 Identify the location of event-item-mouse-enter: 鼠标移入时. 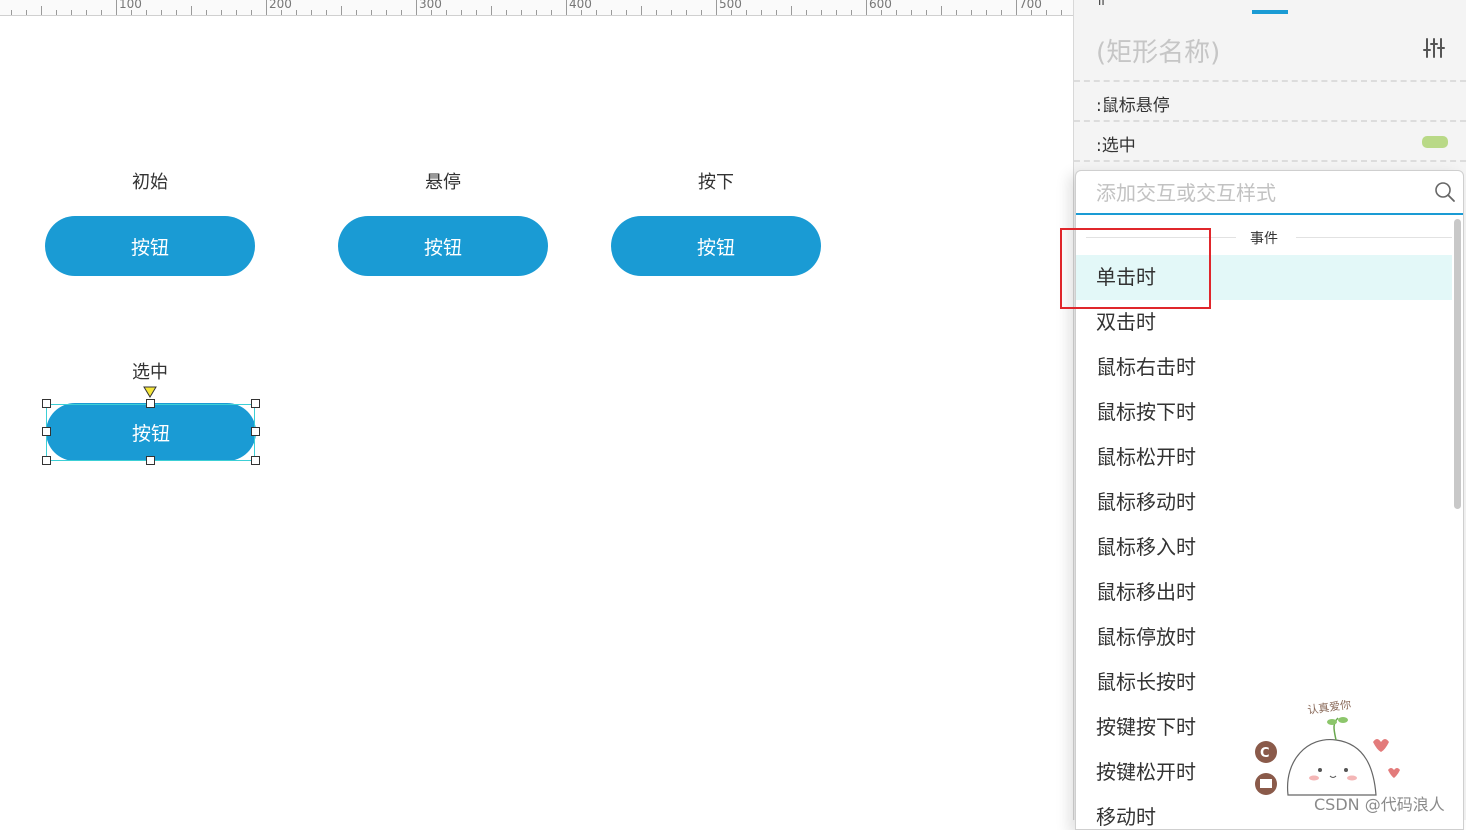
(1264, 547).